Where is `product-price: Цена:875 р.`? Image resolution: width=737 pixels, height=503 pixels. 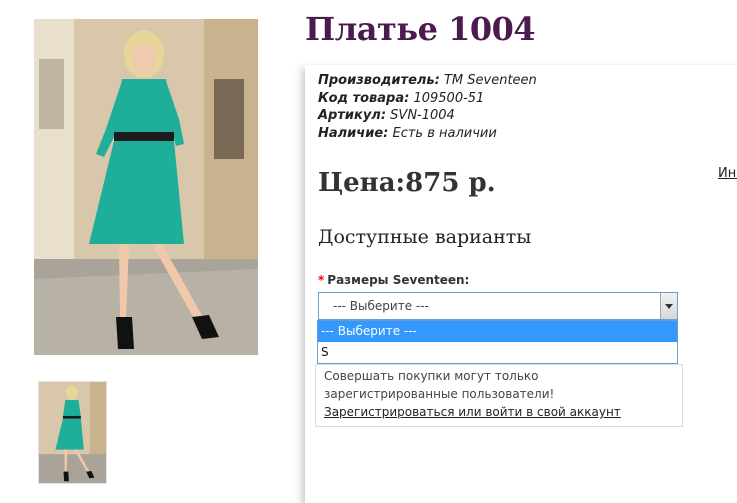 product-price: Цена:875 р. is located at coordinates (407, 183).